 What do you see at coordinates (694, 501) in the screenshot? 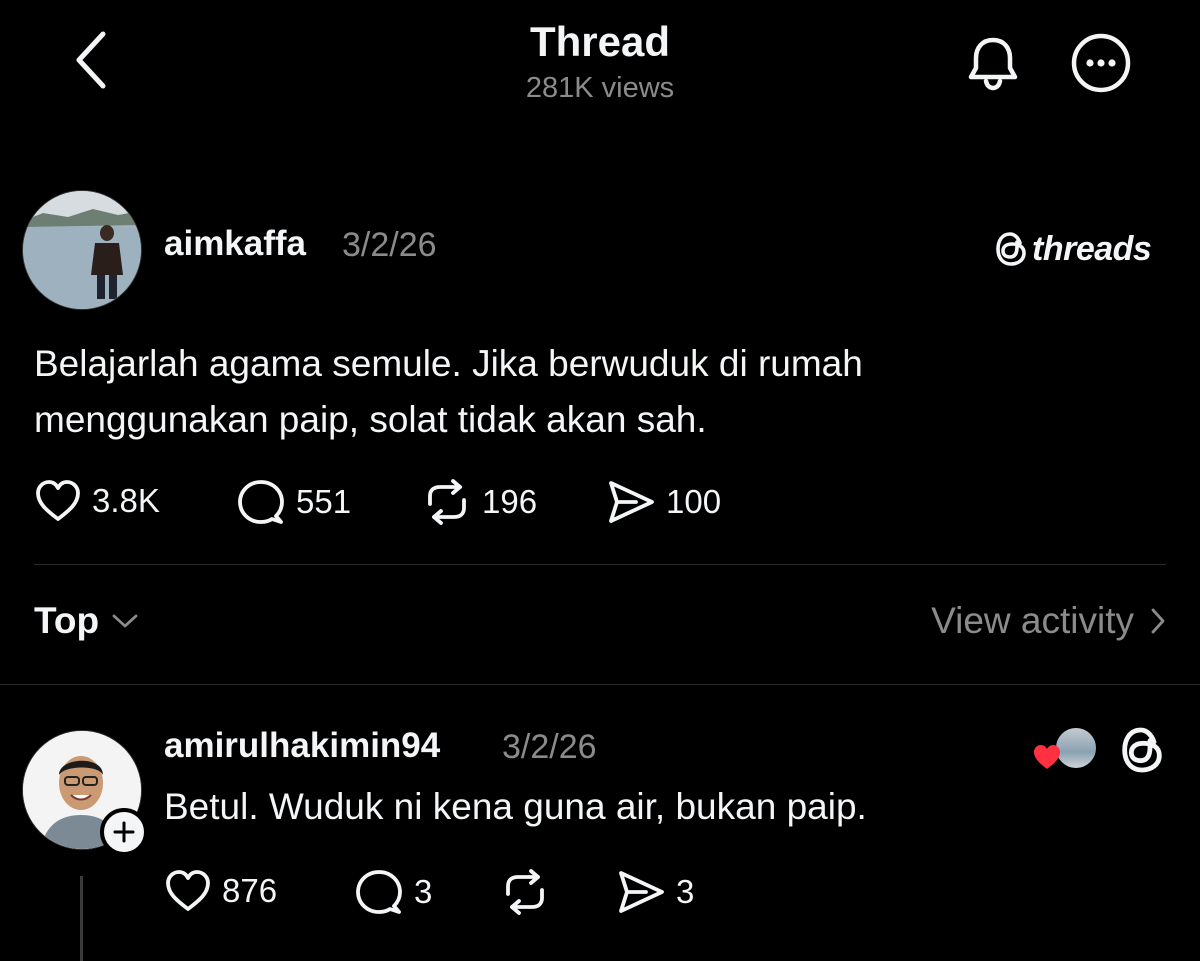
I see `share-count: 100` at bounding box center [694, 501].